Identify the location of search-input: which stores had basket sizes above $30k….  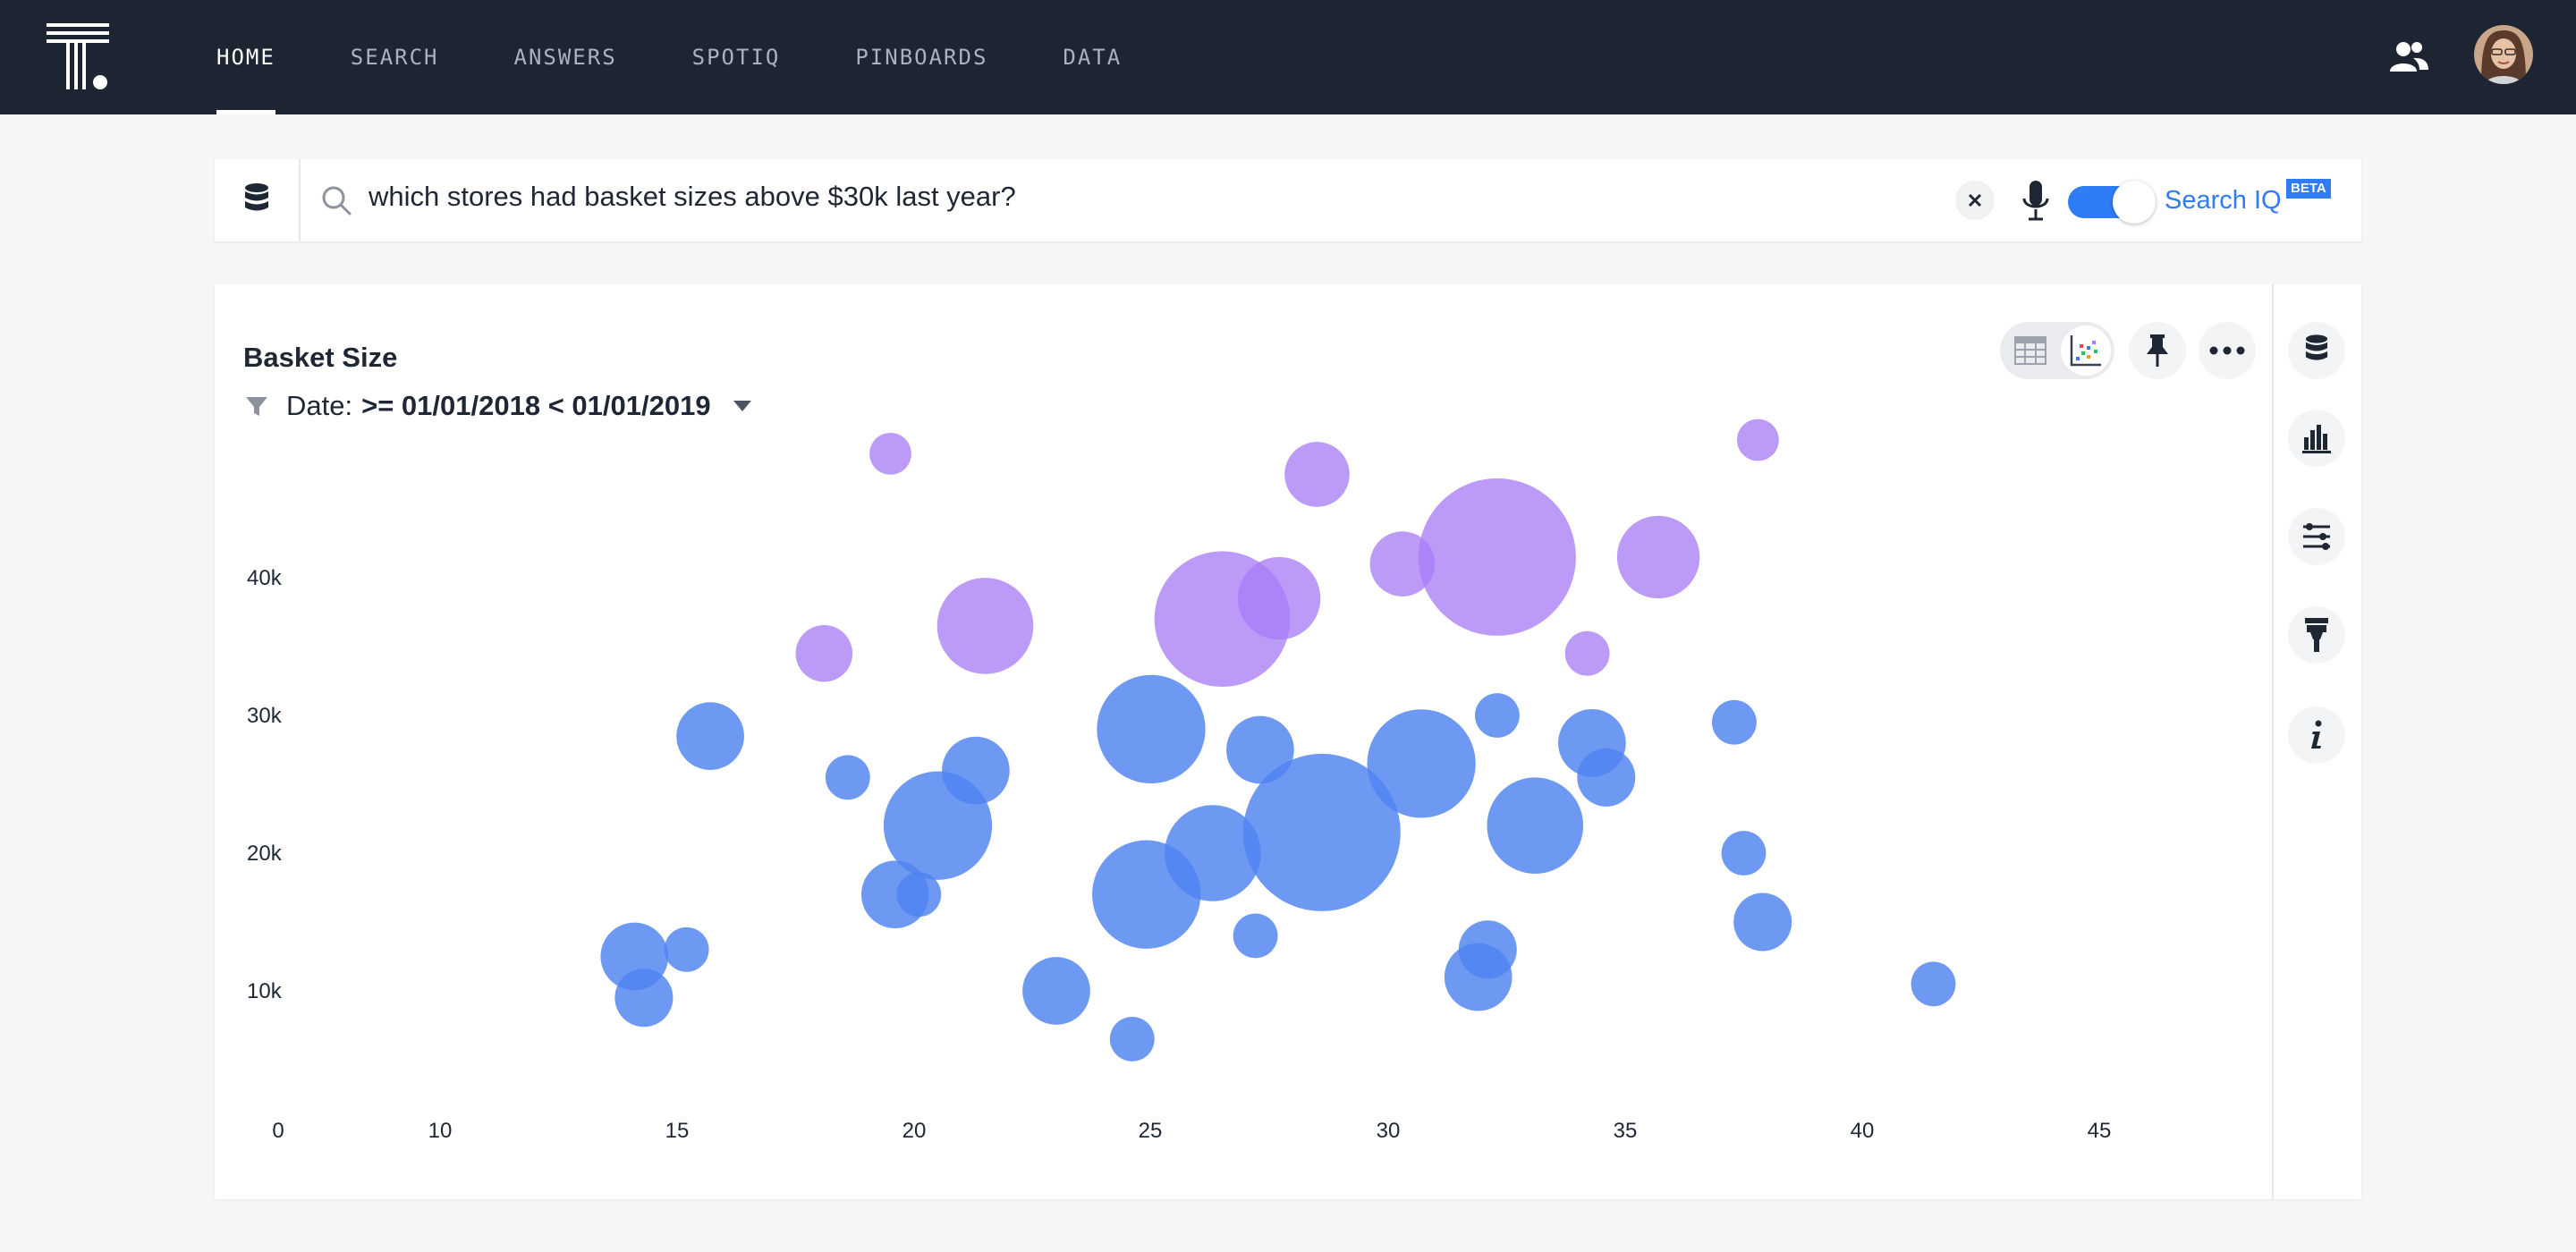
(692, 197).